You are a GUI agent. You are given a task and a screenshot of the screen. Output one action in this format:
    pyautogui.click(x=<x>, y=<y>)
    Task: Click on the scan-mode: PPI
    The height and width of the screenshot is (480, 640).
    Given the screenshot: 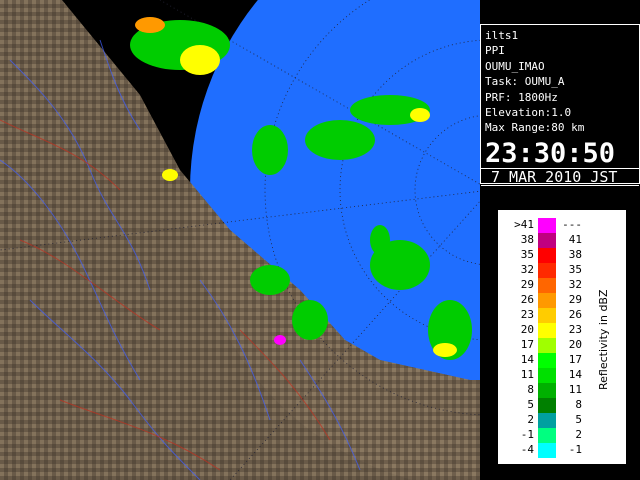 What is the action you would take?
    pyautogui.click(x=495, y=51)
    